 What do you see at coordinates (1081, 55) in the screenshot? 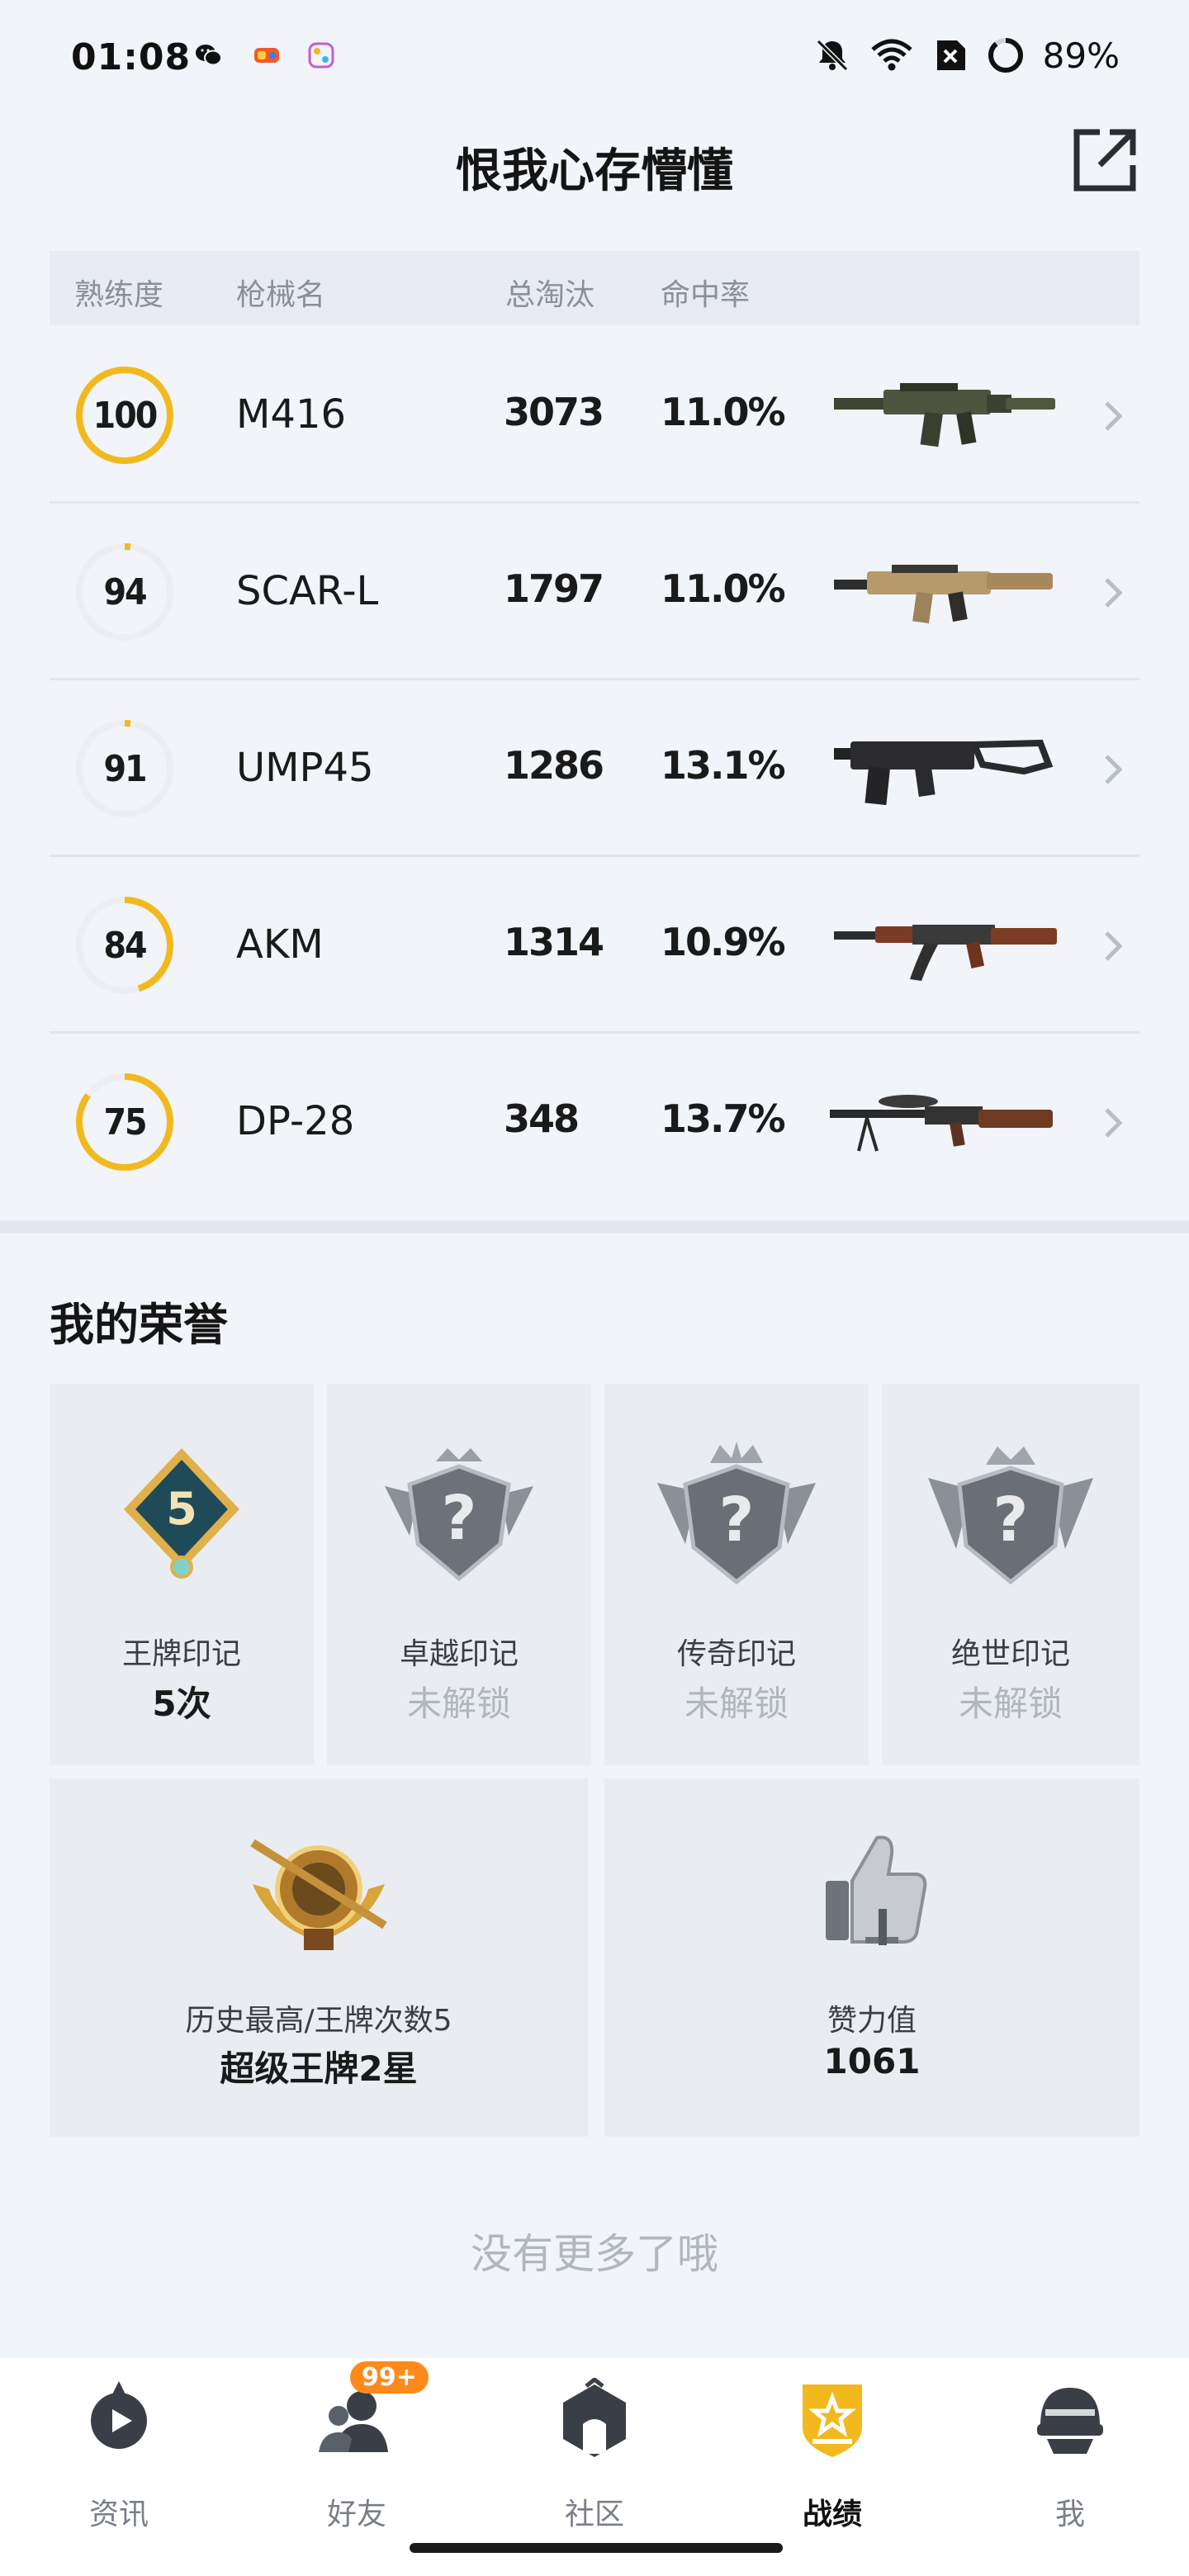
I see `battery-percent: 89%` at bounding box center [1081, 55].